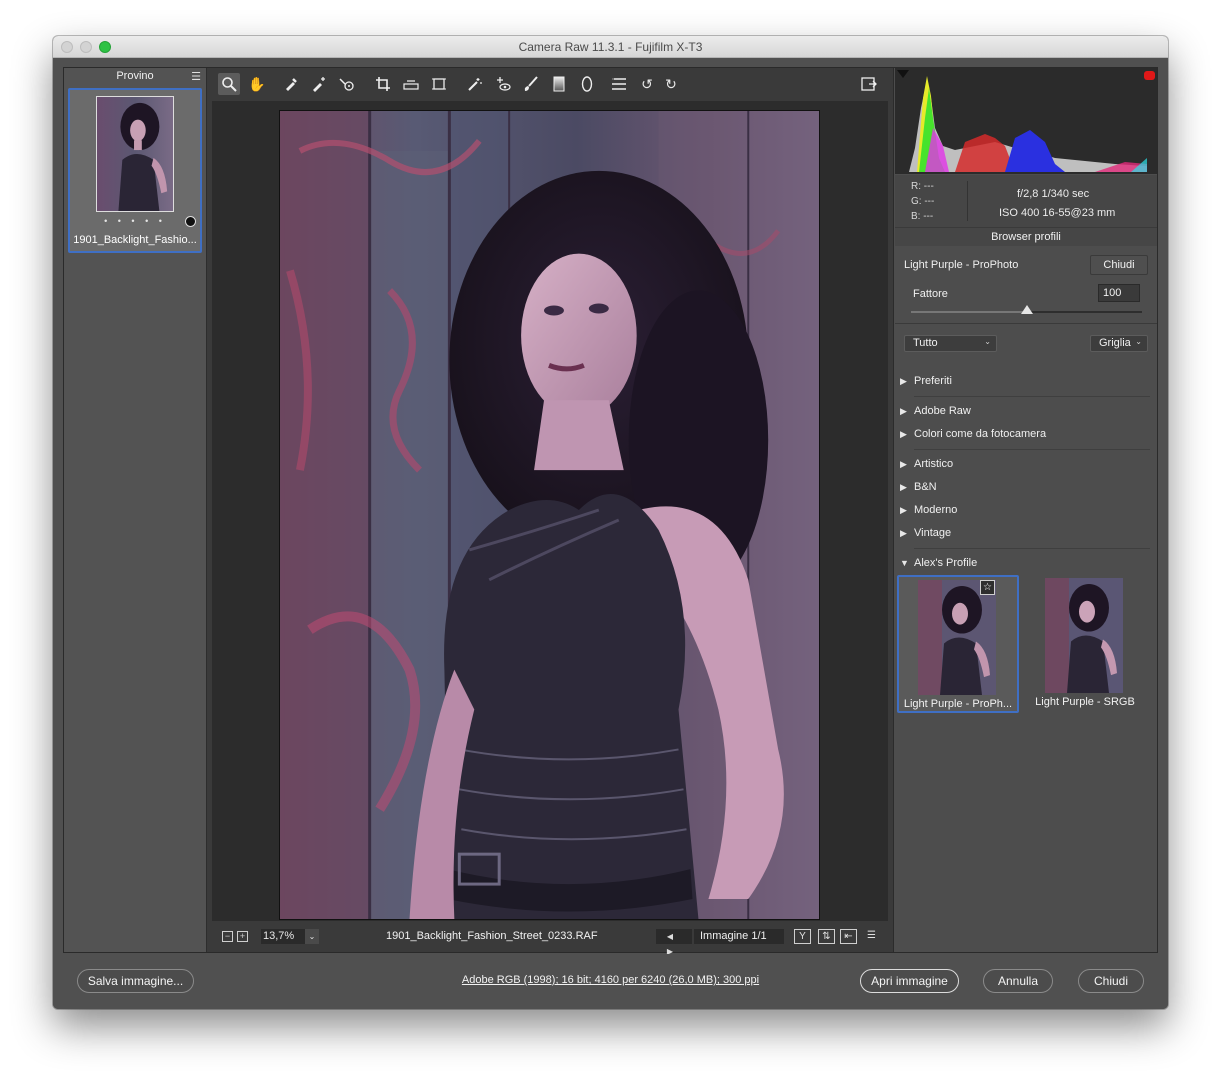 Image resolution: width=1221 pixels, height=1080 pixels. What do you see at coordinates (950, 343) in the screenshot?
I see `profile-filter-select: Tutto ⌄` at bounding box center [950, 343].